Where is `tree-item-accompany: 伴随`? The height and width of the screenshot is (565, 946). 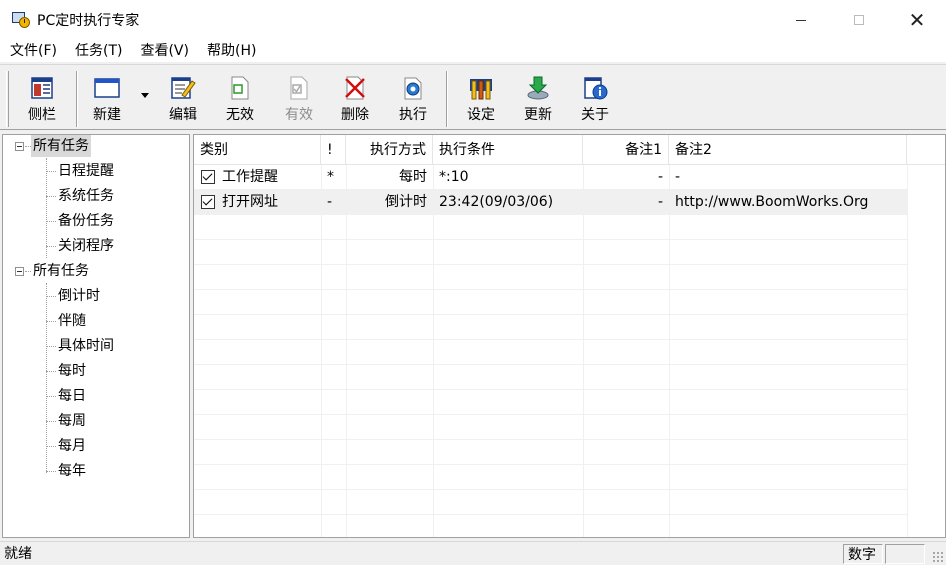 tree-item-accompany: 伴随 is located at coordinates (72, 321).